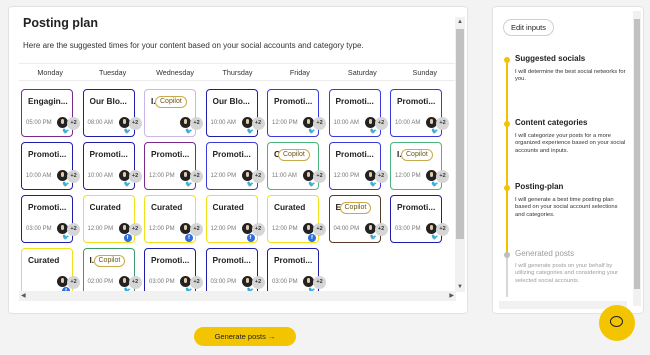  I want to click on scroll-right-arrow-icon: ▶, so click(451, 295).